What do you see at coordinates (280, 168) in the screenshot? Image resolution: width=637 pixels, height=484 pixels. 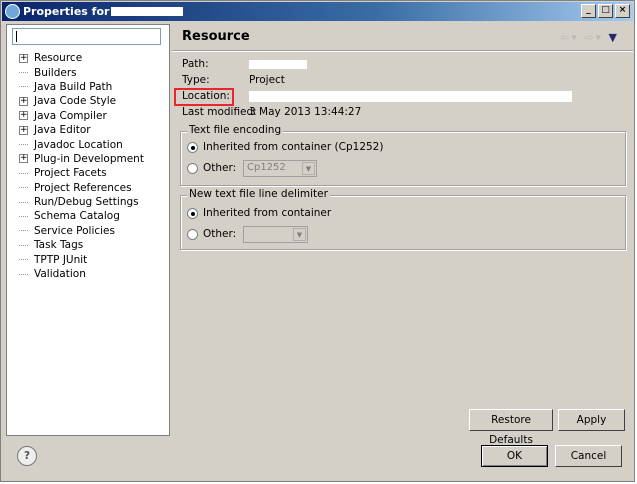 I see `encoding-combo: Cp1252 ▼` at bounding box center [280, 168].